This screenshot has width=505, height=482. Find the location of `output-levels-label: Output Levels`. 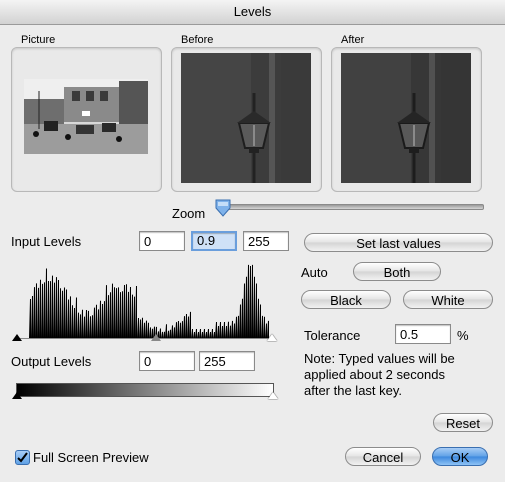

output-levels-label: Output Levels is located at coordinates (51, 361).